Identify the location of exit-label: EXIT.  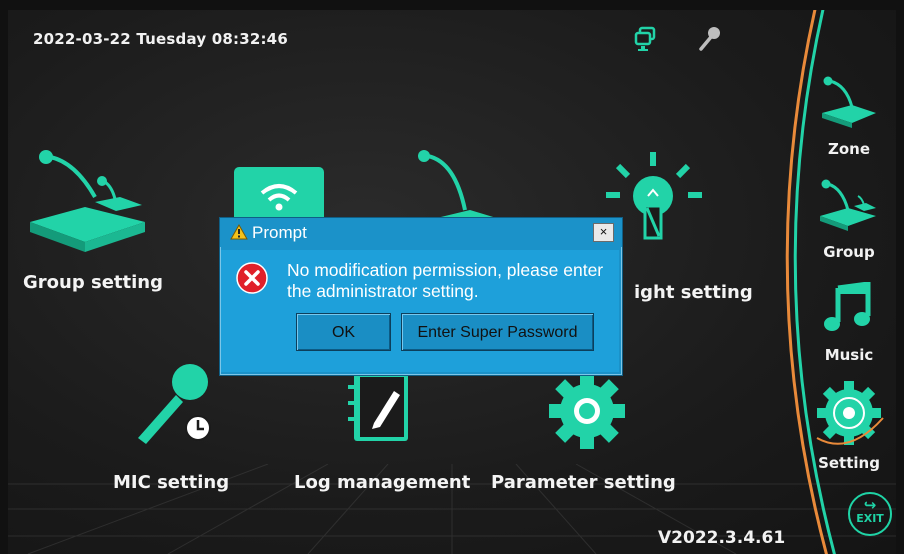
(870, 518).